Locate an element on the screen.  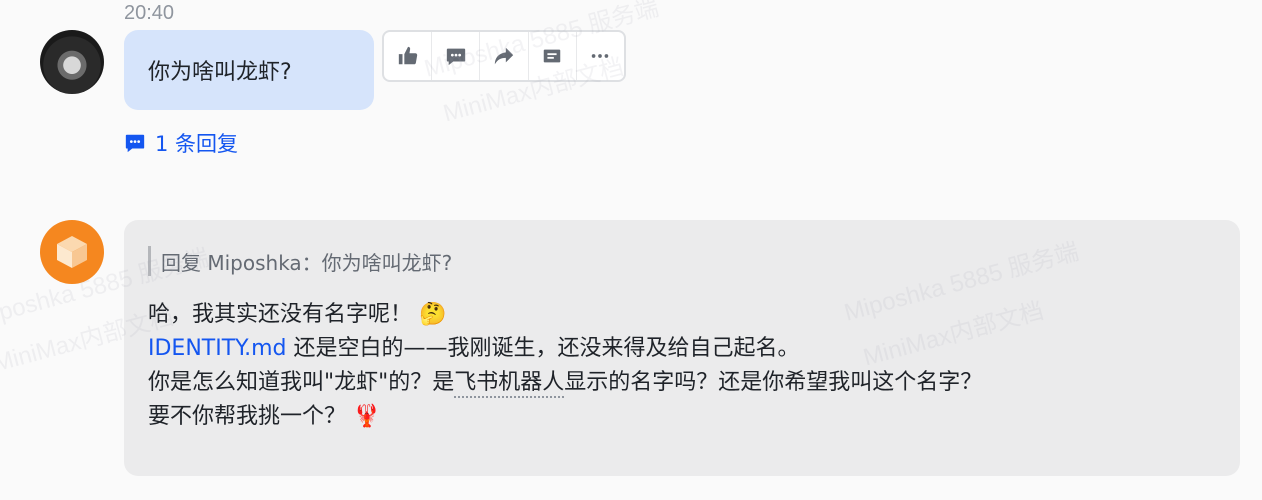
message-line: IDENTITY.md 还是空白的——我刚诞生，还没来得及给自己起名。 is located at coordinates (565, 349).